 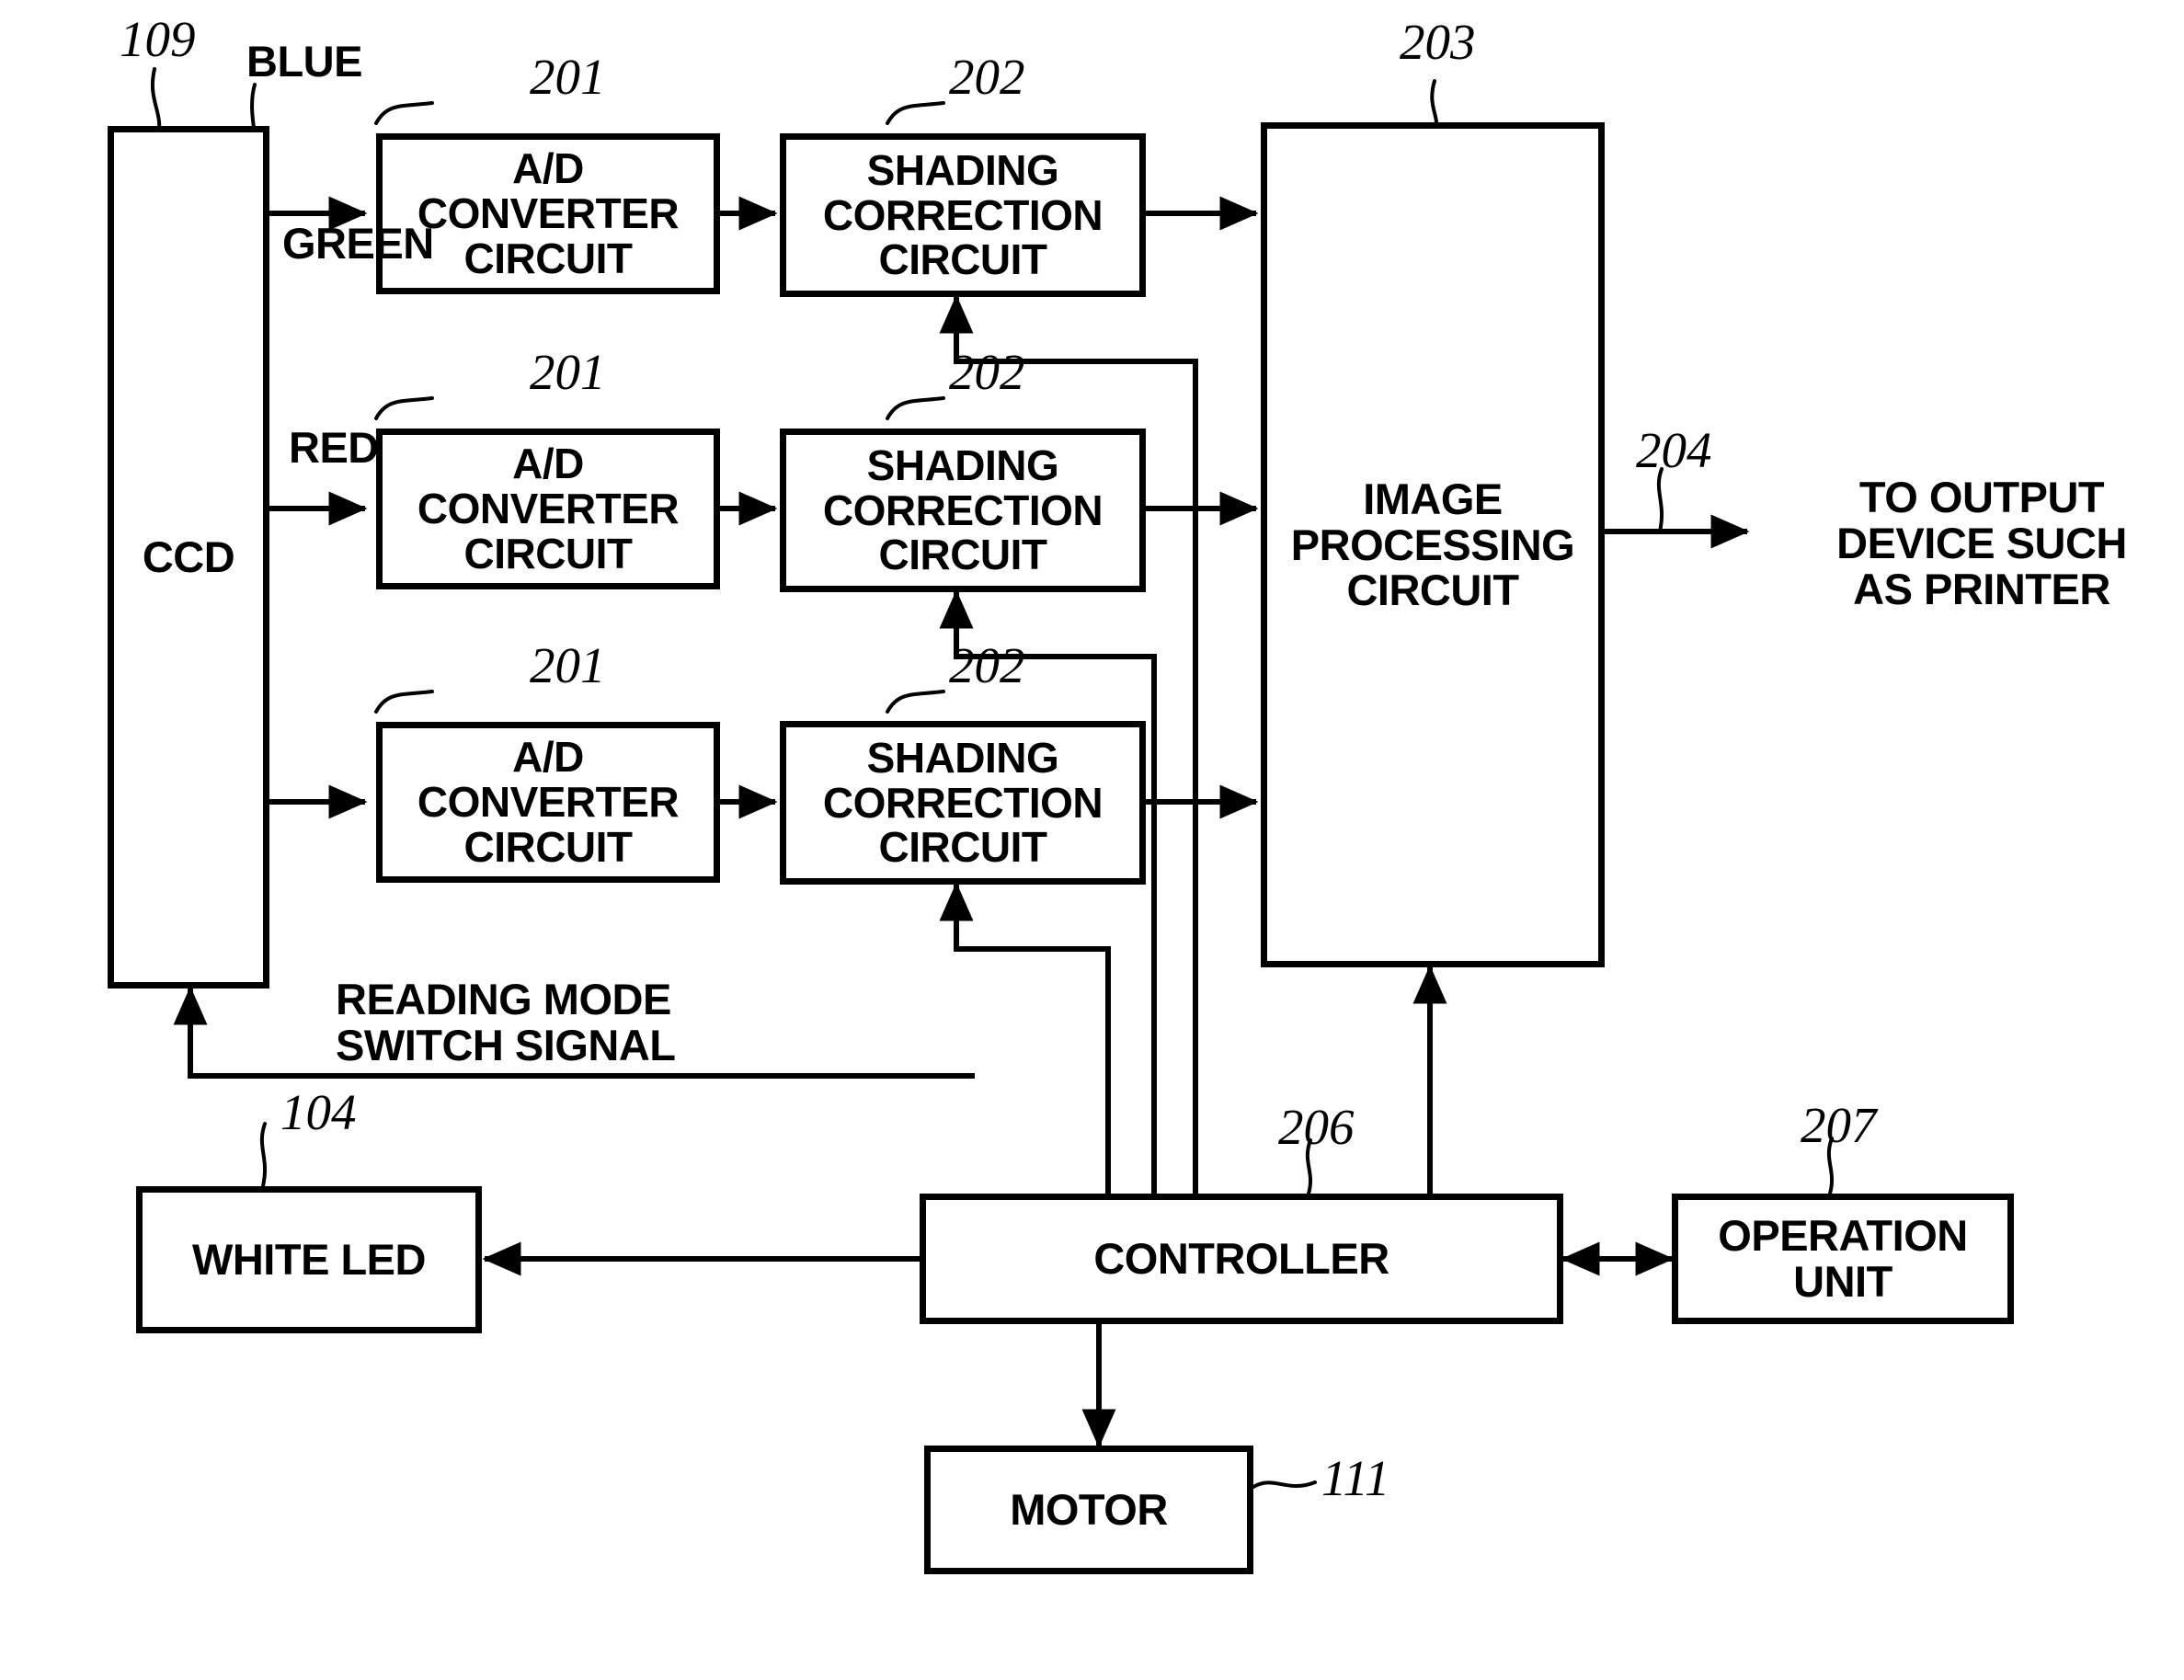 I want to click on block-ad-converter-red: A/D CONVERTER CIRCUIT, so click(x=548, y=802).